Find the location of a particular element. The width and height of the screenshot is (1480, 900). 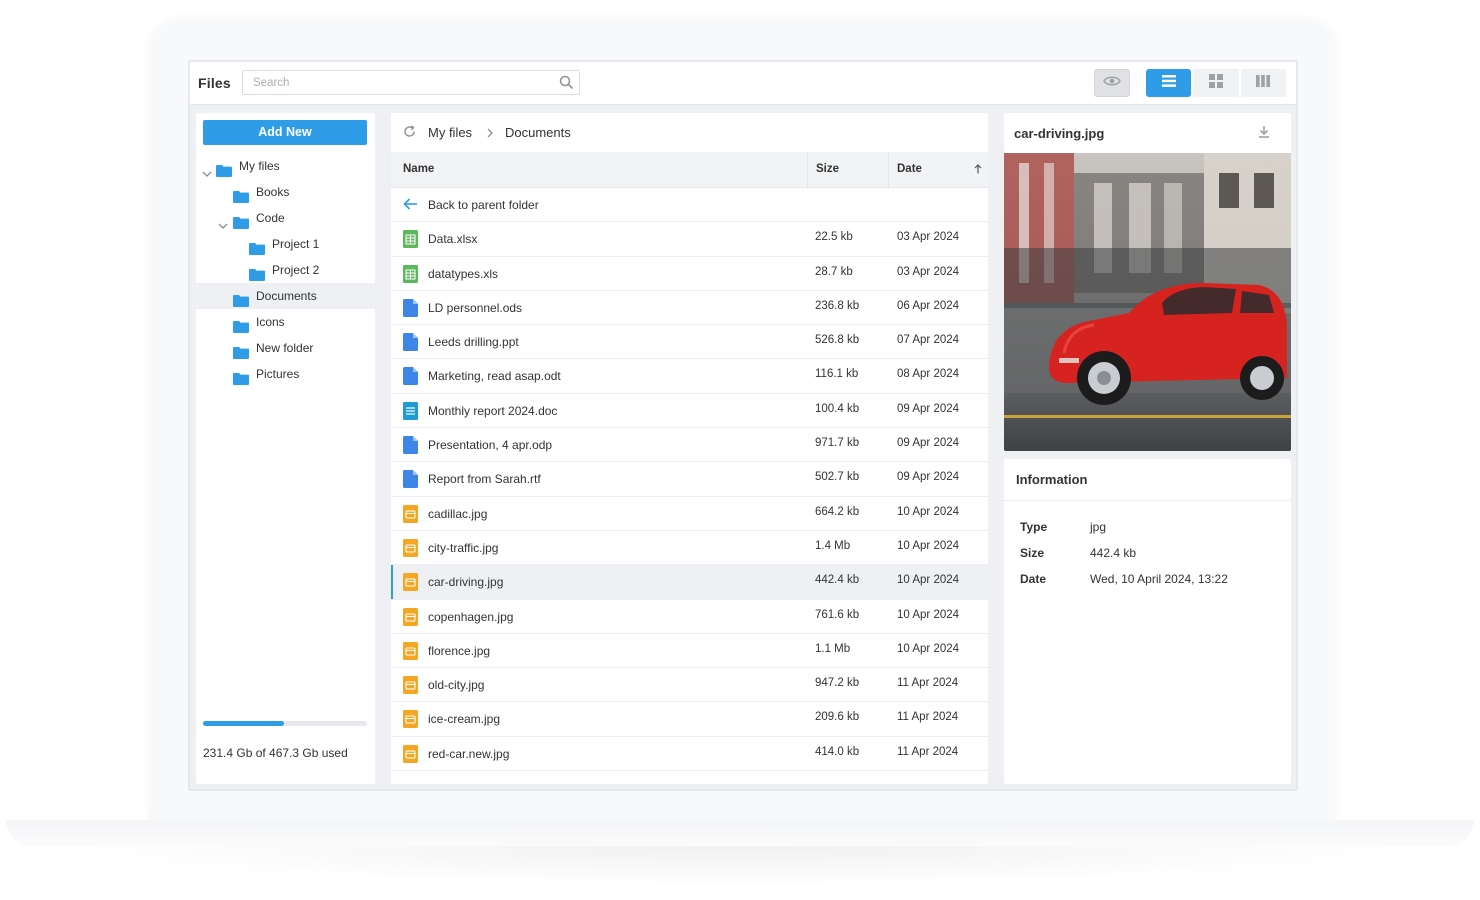

chevron-right-icon is located at coordinates (490, 133).